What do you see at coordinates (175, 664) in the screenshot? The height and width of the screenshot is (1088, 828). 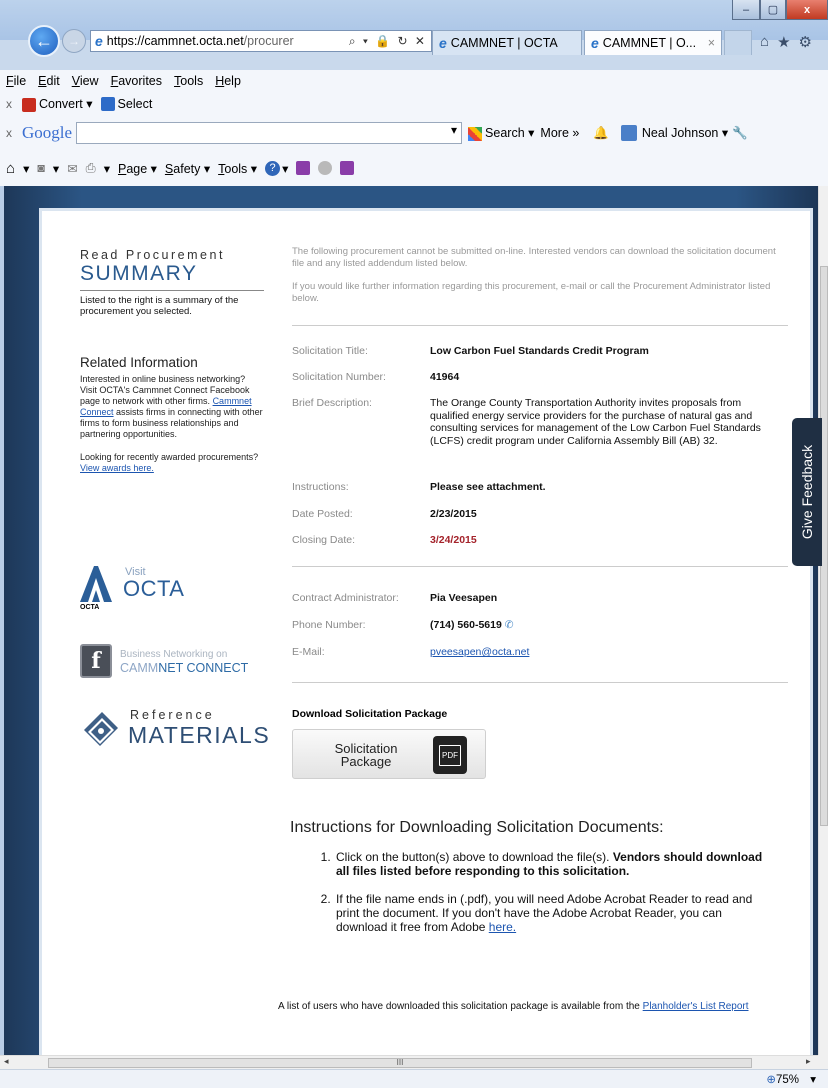 I see `cammnet-connect-logo: f Business Networking on CAMMNET CONNECT` at bounding box center [175, 664].